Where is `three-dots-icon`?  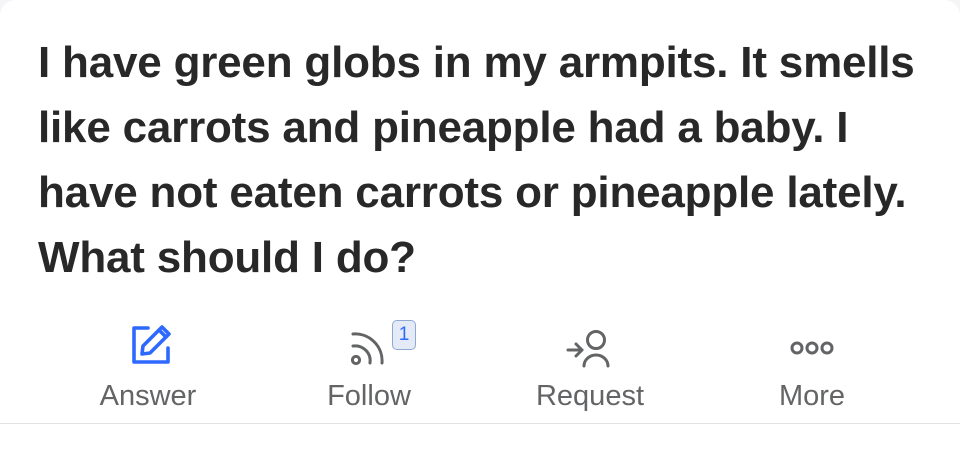
three-dots-icon is located at coordinates (812, 346).